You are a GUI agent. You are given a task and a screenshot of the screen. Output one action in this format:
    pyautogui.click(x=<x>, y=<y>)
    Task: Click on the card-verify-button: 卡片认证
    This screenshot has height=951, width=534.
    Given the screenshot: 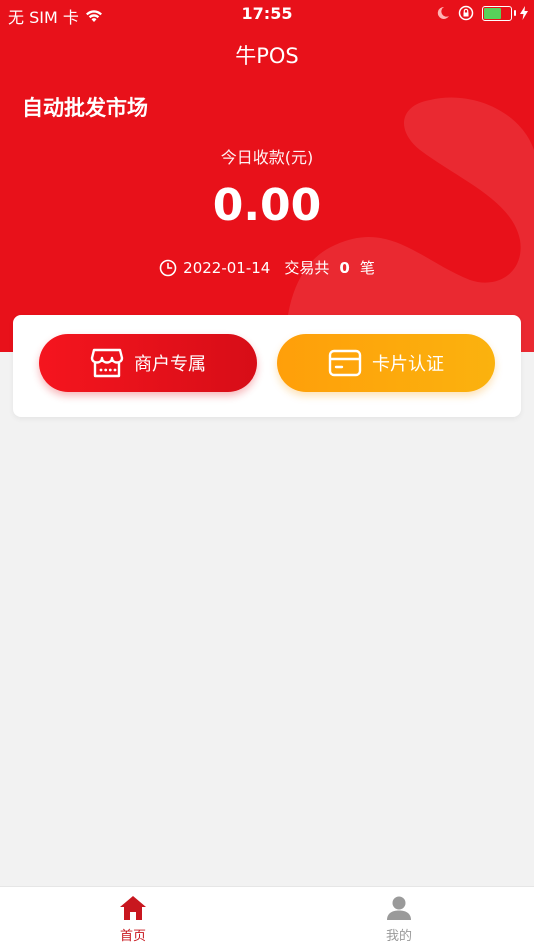 What is the action you would take?
    pyautogui.click(x=386, y=363)
    